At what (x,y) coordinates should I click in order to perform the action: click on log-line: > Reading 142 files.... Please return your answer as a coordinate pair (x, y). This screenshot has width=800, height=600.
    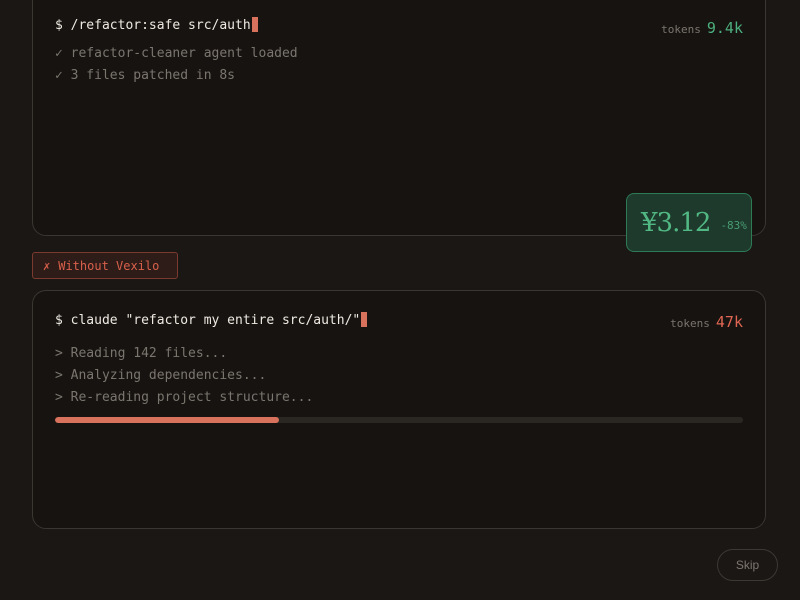
    Looking at the image, I should click on (141, 353).